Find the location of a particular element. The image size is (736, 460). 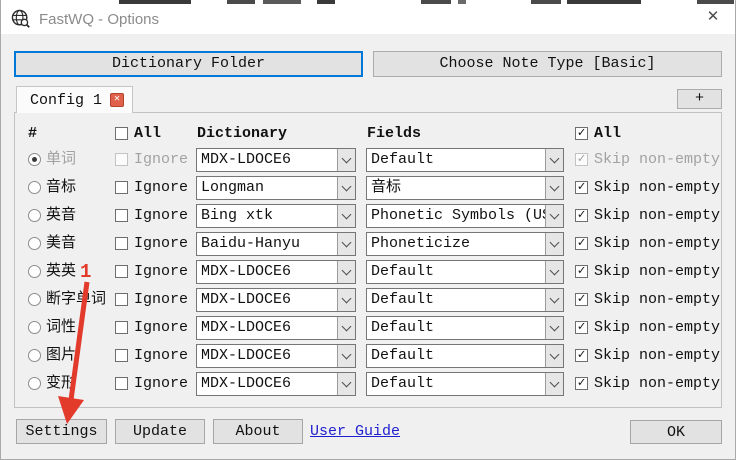

row-label: 单词 is located at coordinates (61, 159).